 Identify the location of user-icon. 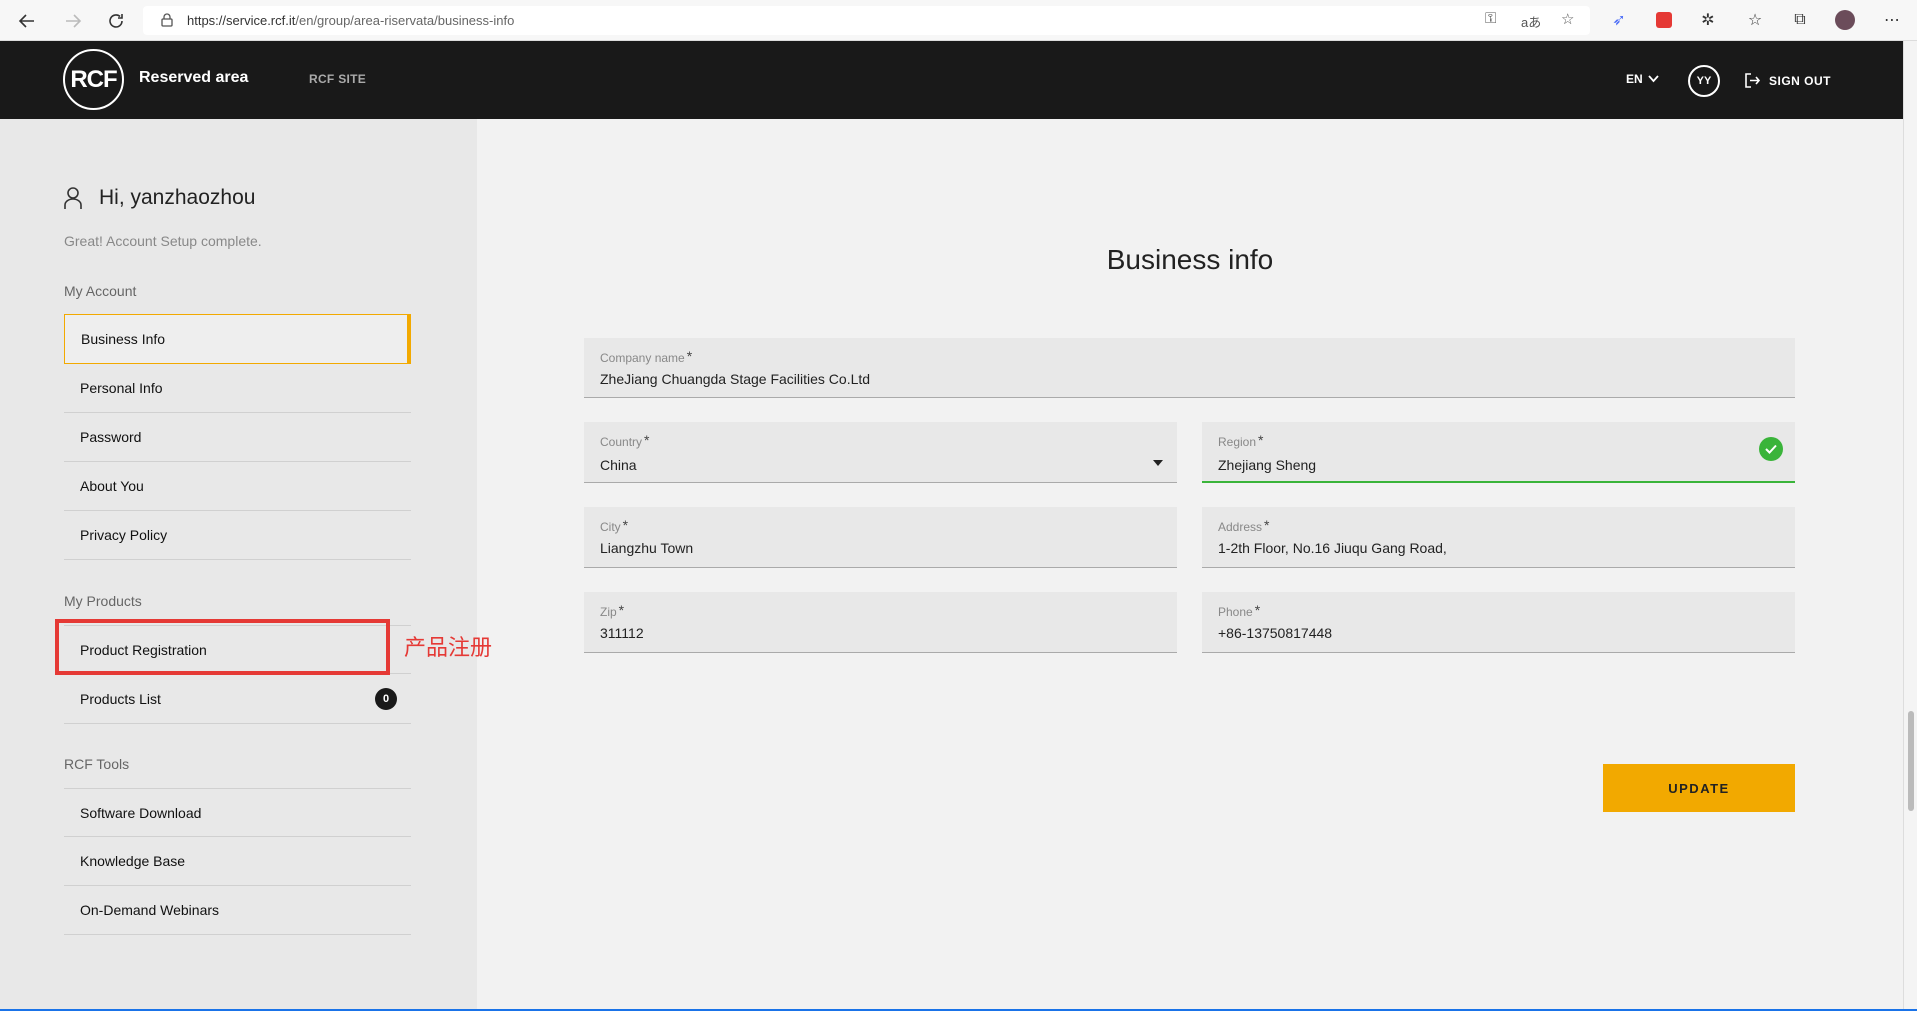
(73, 198).